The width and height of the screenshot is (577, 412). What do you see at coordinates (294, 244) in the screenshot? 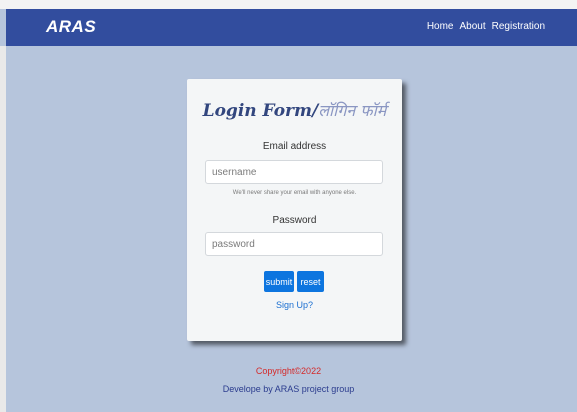
I see `password-input` at bounding box center [294, 244].